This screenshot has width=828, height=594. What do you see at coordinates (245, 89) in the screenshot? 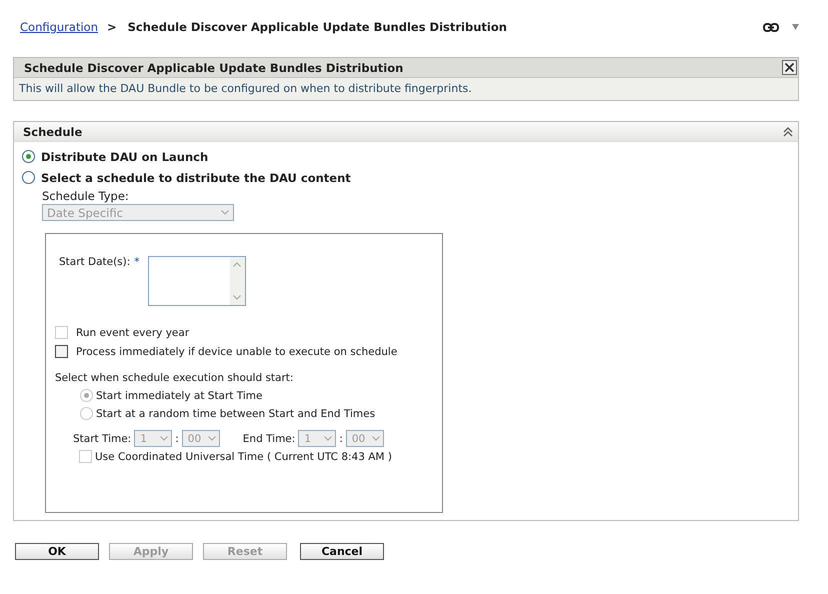
I see `panel-description: This will allow the DAU Bundle to be configured on when to distribute fingerprints.` at bounding box center [245, 89].